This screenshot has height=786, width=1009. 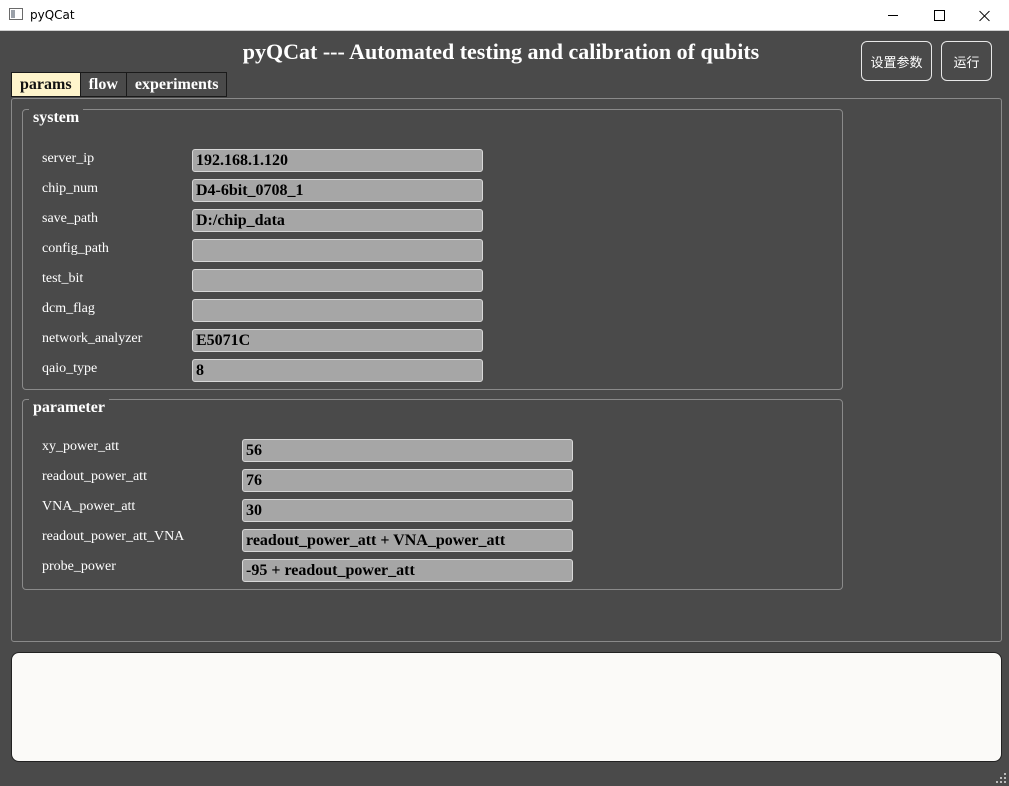 I want to click on close-icon, so click(x=985, y=16).